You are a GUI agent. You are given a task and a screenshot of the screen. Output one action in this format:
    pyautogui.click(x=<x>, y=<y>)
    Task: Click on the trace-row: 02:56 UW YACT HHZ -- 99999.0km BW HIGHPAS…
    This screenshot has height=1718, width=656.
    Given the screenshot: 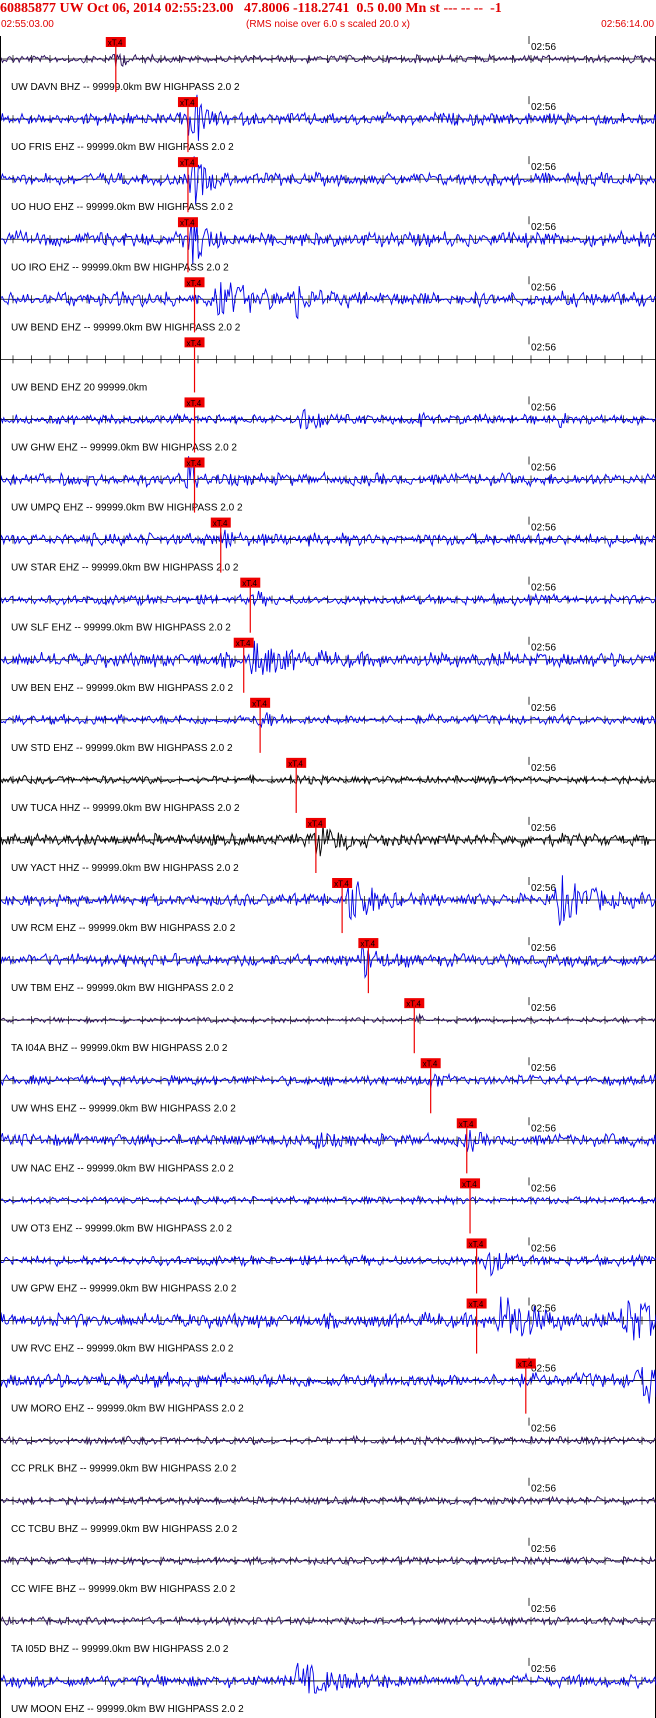 What is the action you would take?
    pyautogui.click(x=328, y=845)
    